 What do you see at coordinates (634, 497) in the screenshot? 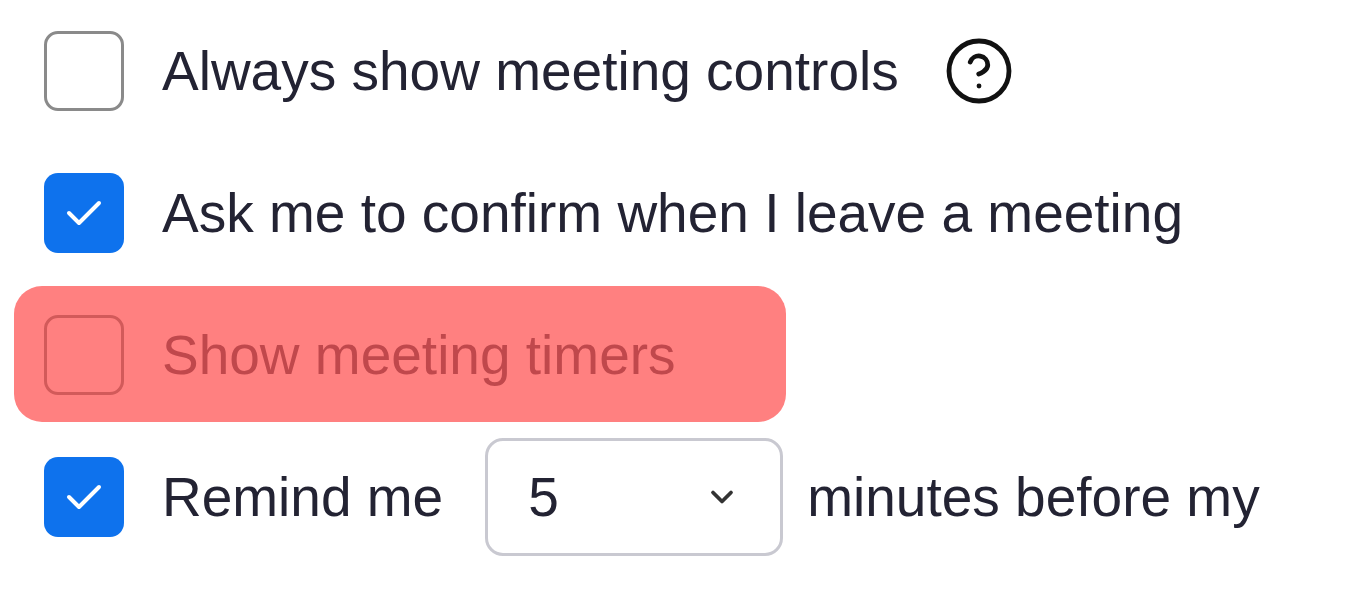
I see `minutes-dropdown: 5` at bounding box center [634, 497].